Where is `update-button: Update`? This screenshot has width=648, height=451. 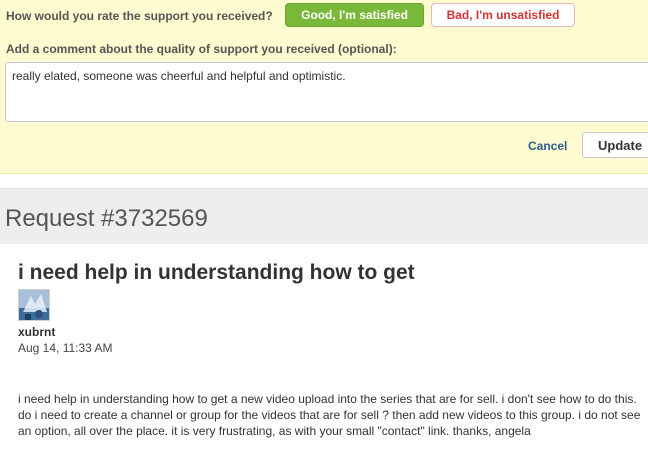 update-button: Update is located at coordinates (615, 145).